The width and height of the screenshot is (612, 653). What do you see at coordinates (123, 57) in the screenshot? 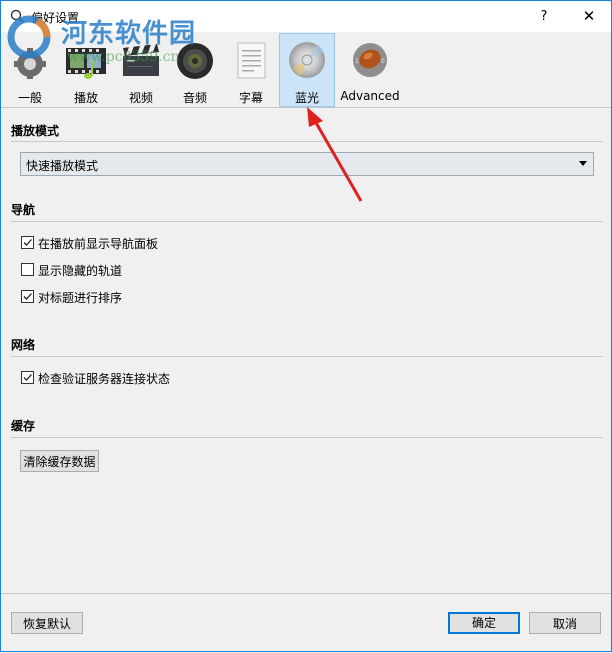
I see `watermark-url: www.pc0359.cn` at bounding box center [123, 57].